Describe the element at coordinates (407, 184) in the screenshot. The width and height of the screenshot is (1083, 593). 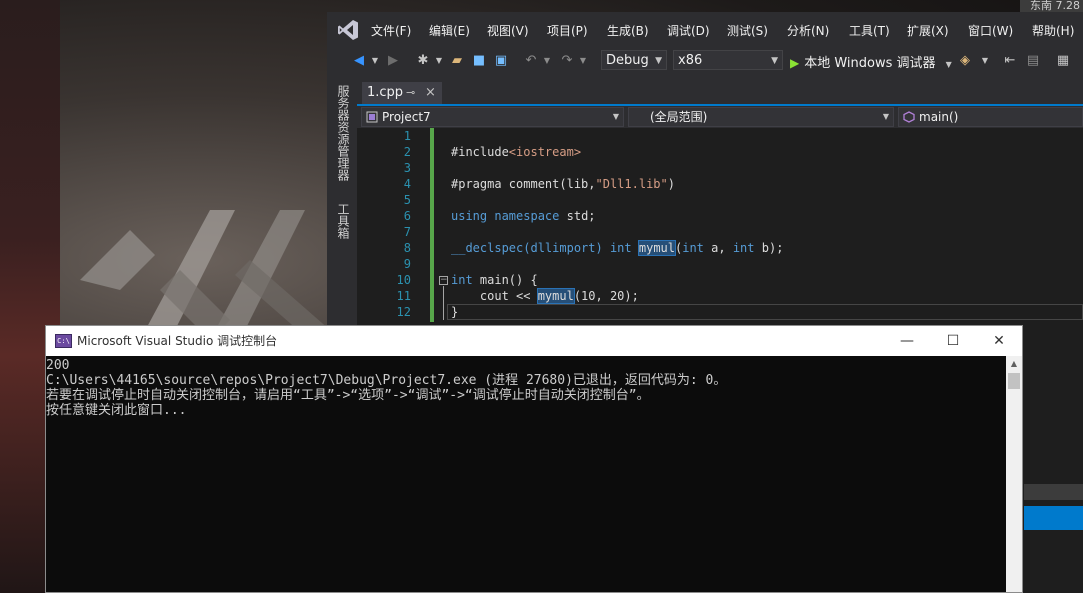
I see `line-number: 4` at that location.